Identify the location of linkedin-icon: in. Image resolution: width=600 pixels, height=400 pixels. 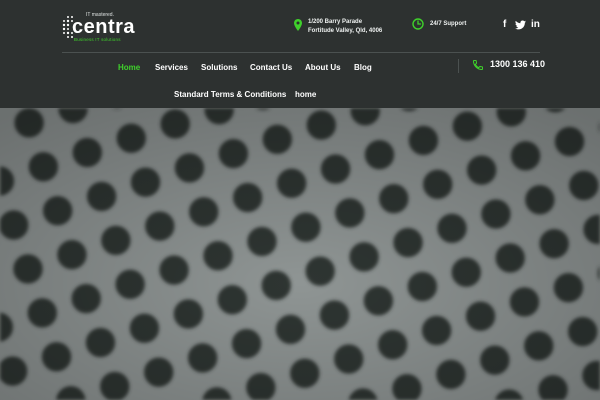
(535, 25).